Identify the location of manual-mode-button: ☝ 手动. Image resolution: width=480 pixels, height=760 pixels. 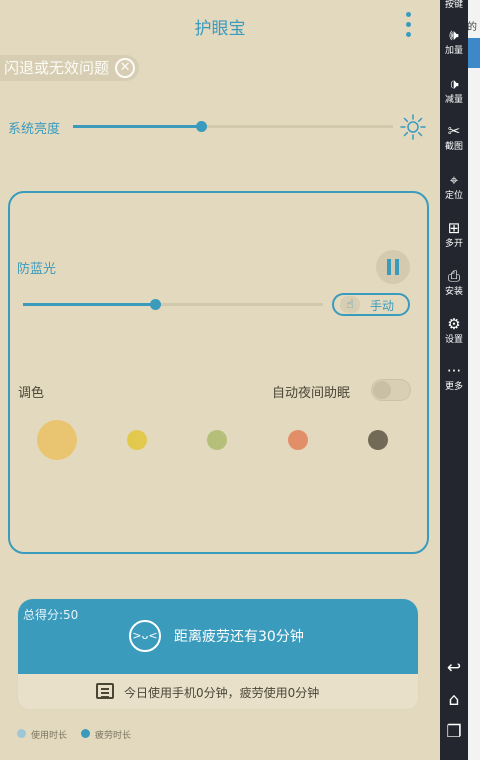
(371, 304).